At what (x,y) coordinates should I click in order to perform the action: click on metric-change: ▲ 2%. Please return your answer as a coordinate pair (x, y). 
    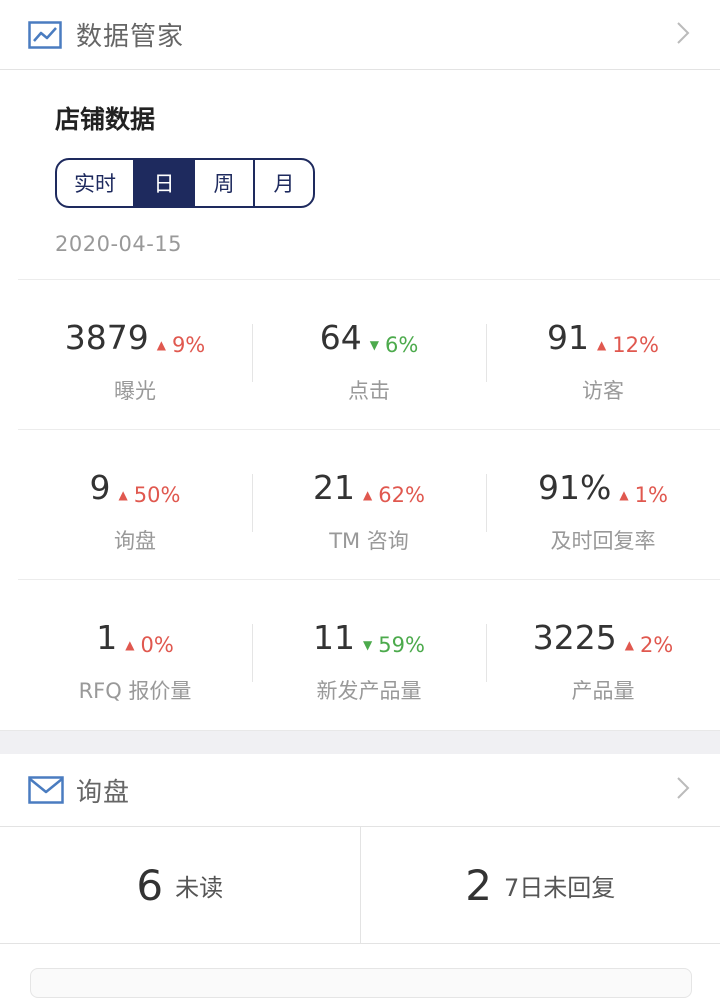
    Looking at the image, I should click on (649, 645).